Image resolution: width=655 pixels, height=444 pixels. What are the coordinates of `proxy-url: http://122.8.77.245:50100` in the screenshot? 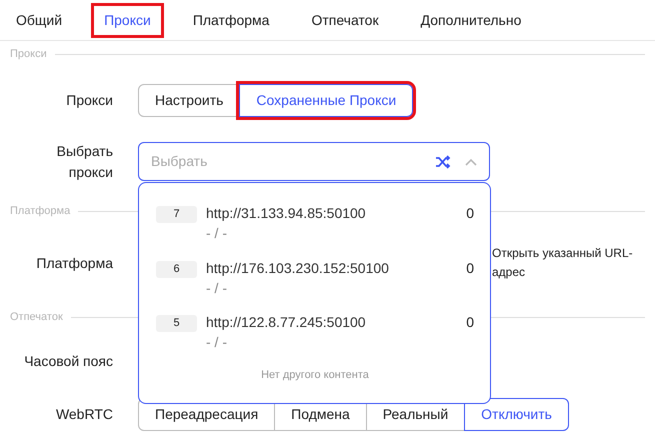 It's located at (286, 322).